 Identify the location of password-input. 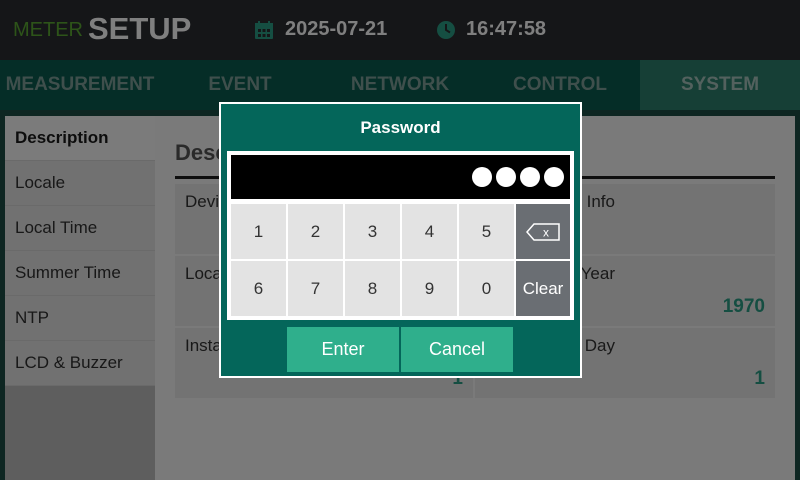
(400, 177).